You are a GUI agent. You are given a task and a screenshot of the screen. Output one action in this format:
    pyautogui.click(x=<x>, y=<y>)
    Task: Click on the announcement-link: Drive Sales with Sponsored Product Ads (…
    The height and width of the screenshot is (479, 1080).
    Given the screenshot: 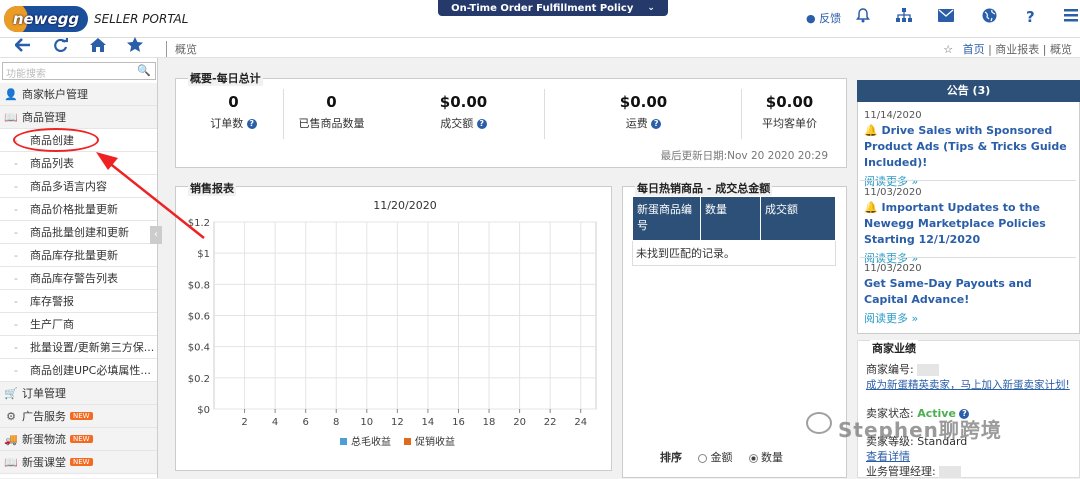 What is the action you would take?
    pyautogui.click(x=965, y=146)
    